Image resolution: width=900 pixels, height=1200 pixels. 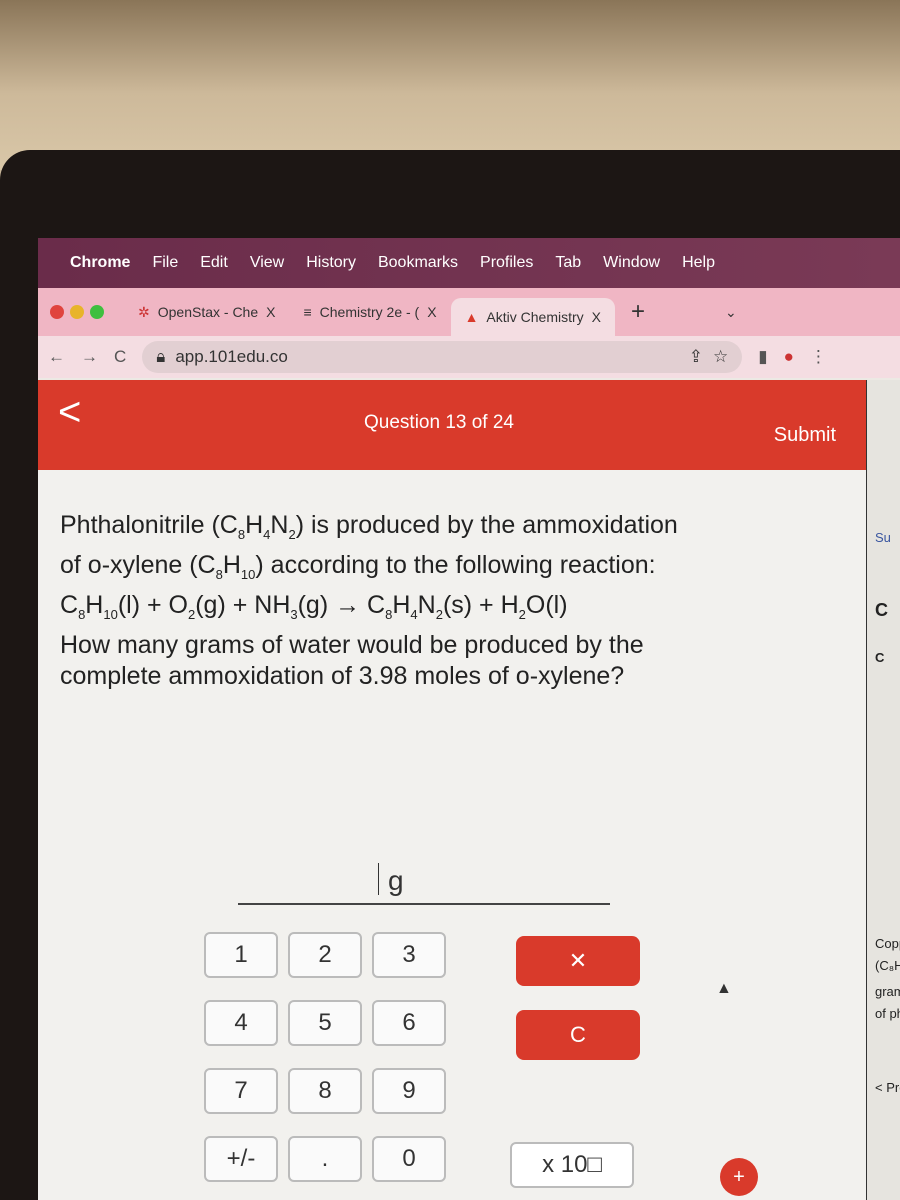 What do you see at coordinates (471, 317) in the screenshot?
I see `aktiv-logo-icon: ▲` at bounding box center [471, 317].